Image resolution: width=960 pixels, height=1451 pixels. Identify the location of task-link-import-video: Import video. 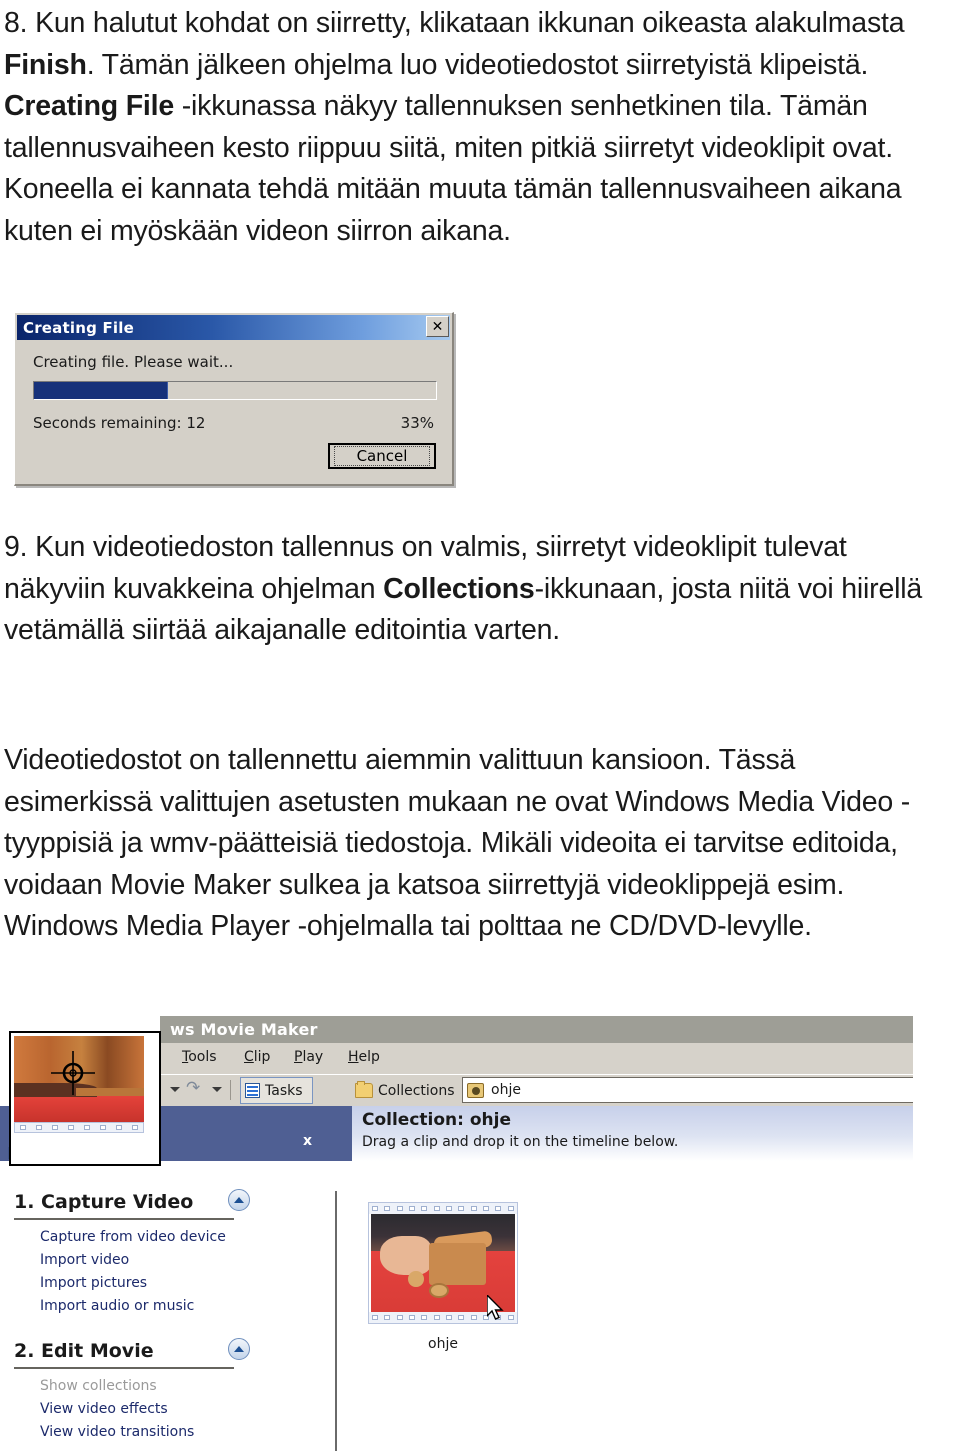
(84, 1260).